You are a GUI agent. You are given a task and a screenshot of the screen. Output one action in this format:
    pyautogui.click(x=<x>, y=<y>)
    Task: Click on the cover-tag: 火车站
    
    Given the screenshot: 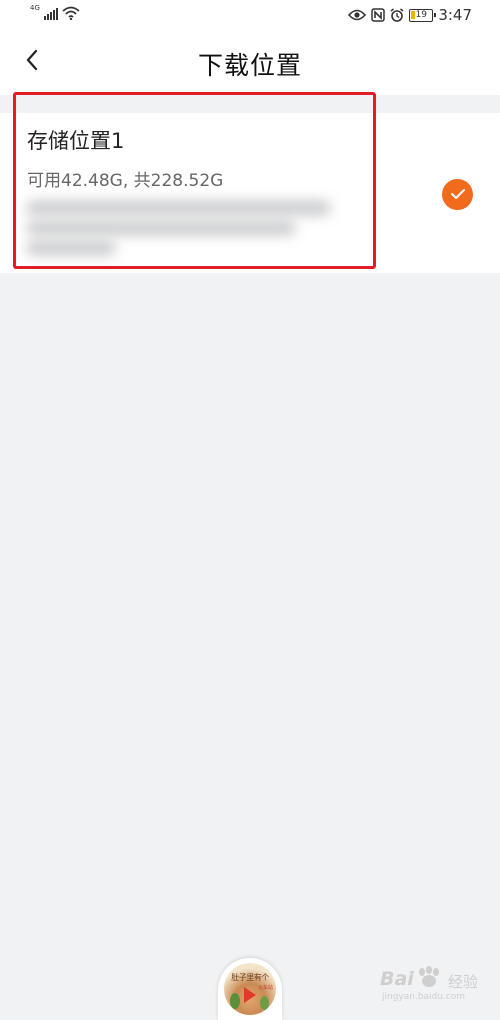 What is the action you would take?
    pyautogui.click(x=265, y=988)
    